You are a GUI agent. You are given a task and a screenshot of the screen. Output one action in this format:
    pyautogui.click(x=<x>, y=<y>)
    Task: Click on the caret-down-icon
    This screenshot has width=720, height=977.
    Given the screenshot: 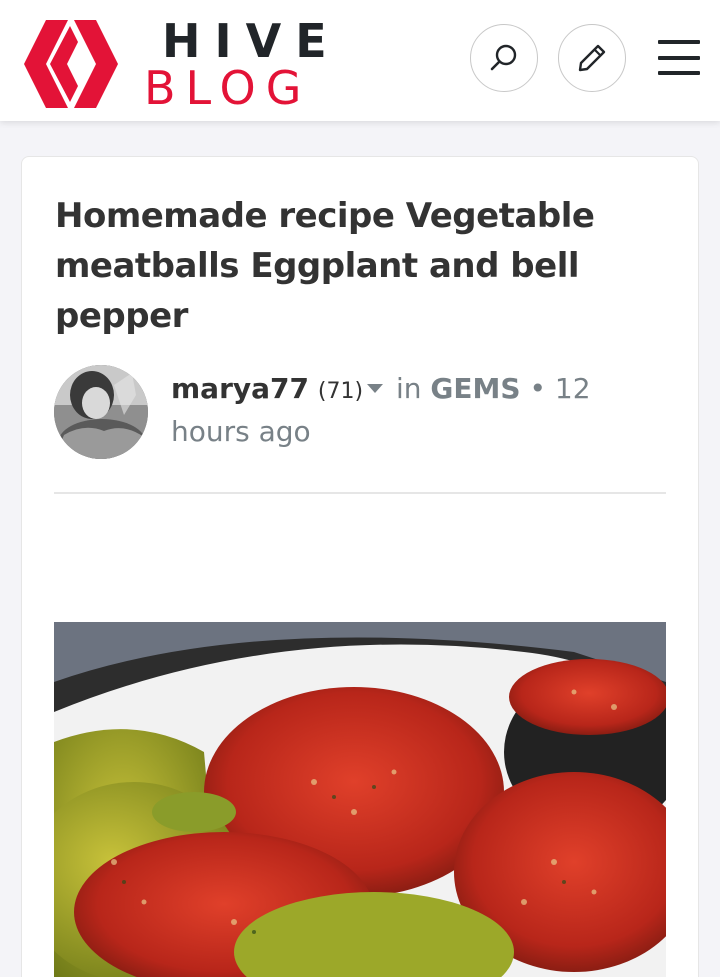 What is the action you would take?
    pyautogui.click(x=375, y=388)
    